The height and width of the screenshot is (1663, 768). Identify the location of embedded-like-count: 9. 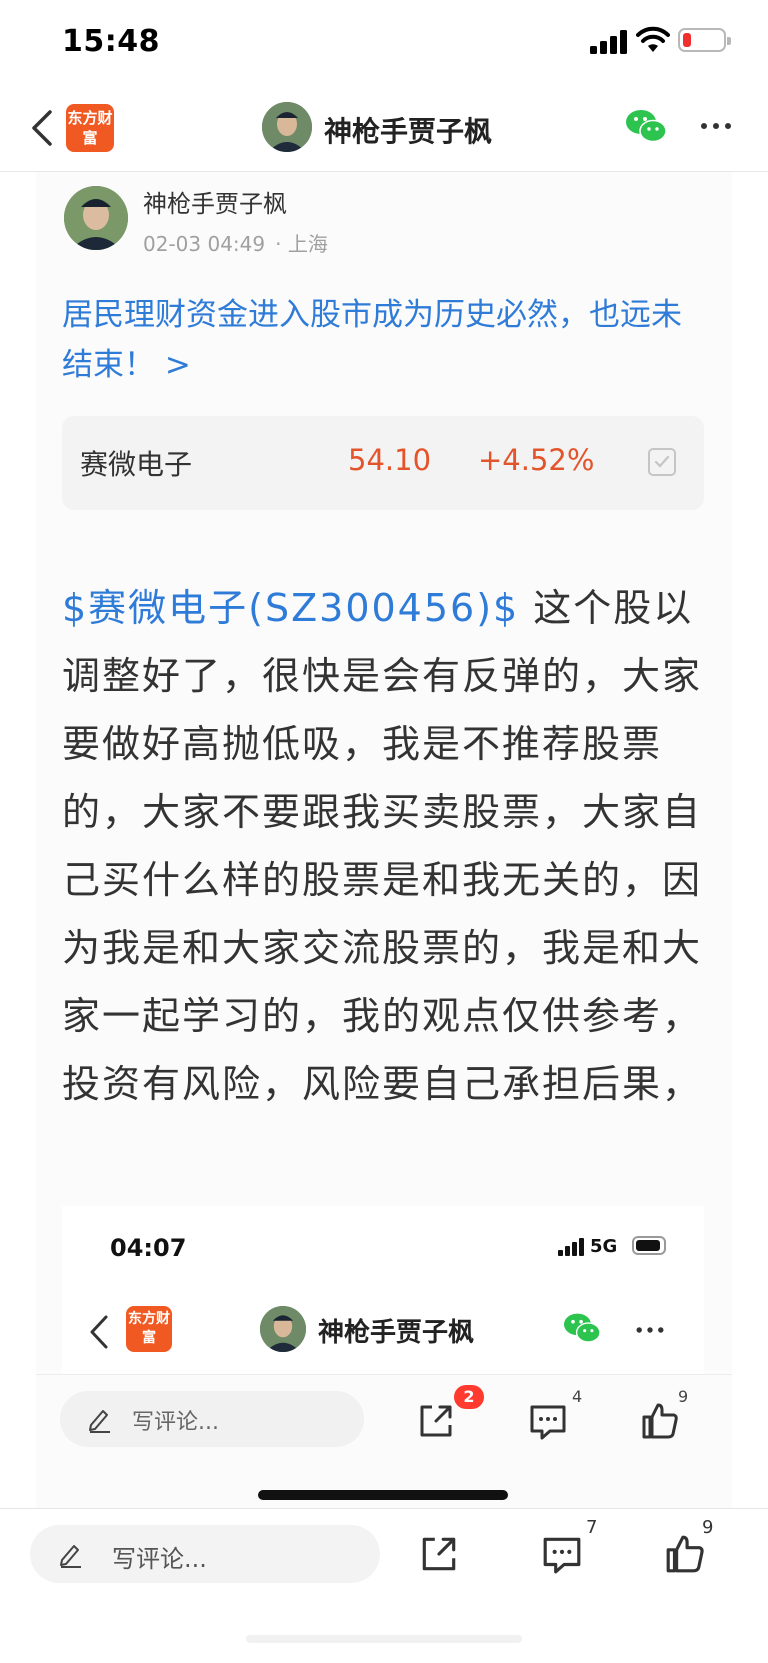
(683, 1396).